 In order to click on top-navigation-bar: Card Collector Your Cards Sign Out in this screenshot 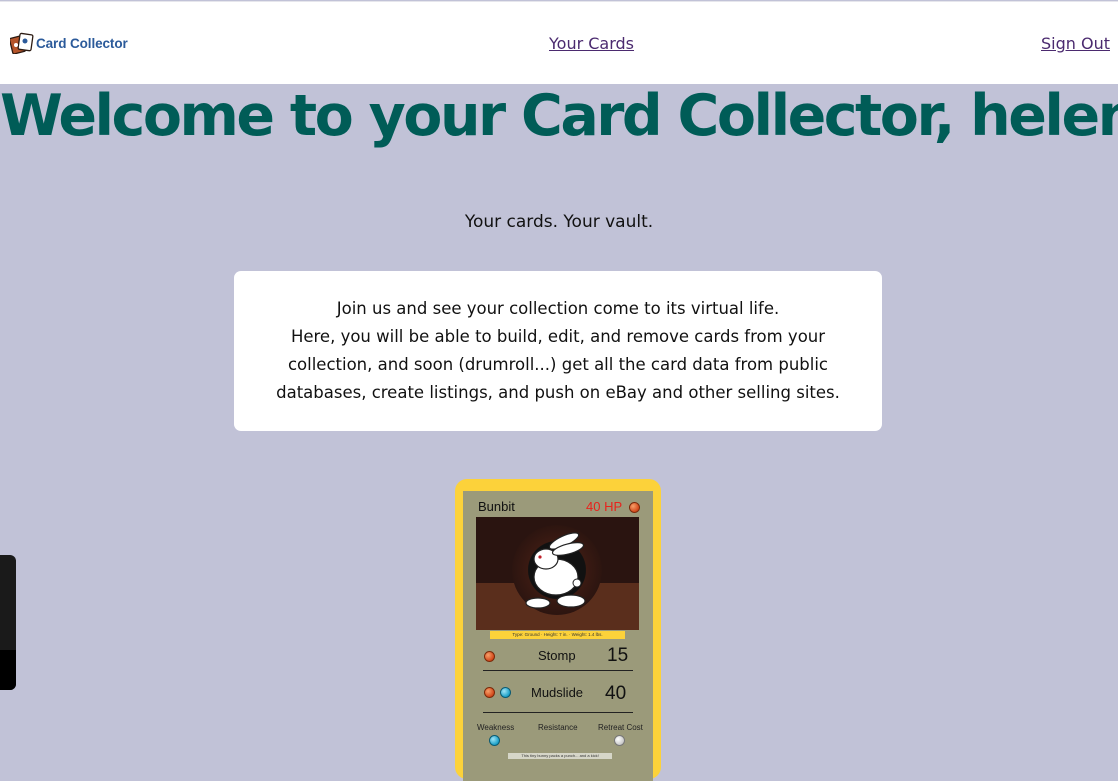, I will do `click(559, 42)`.